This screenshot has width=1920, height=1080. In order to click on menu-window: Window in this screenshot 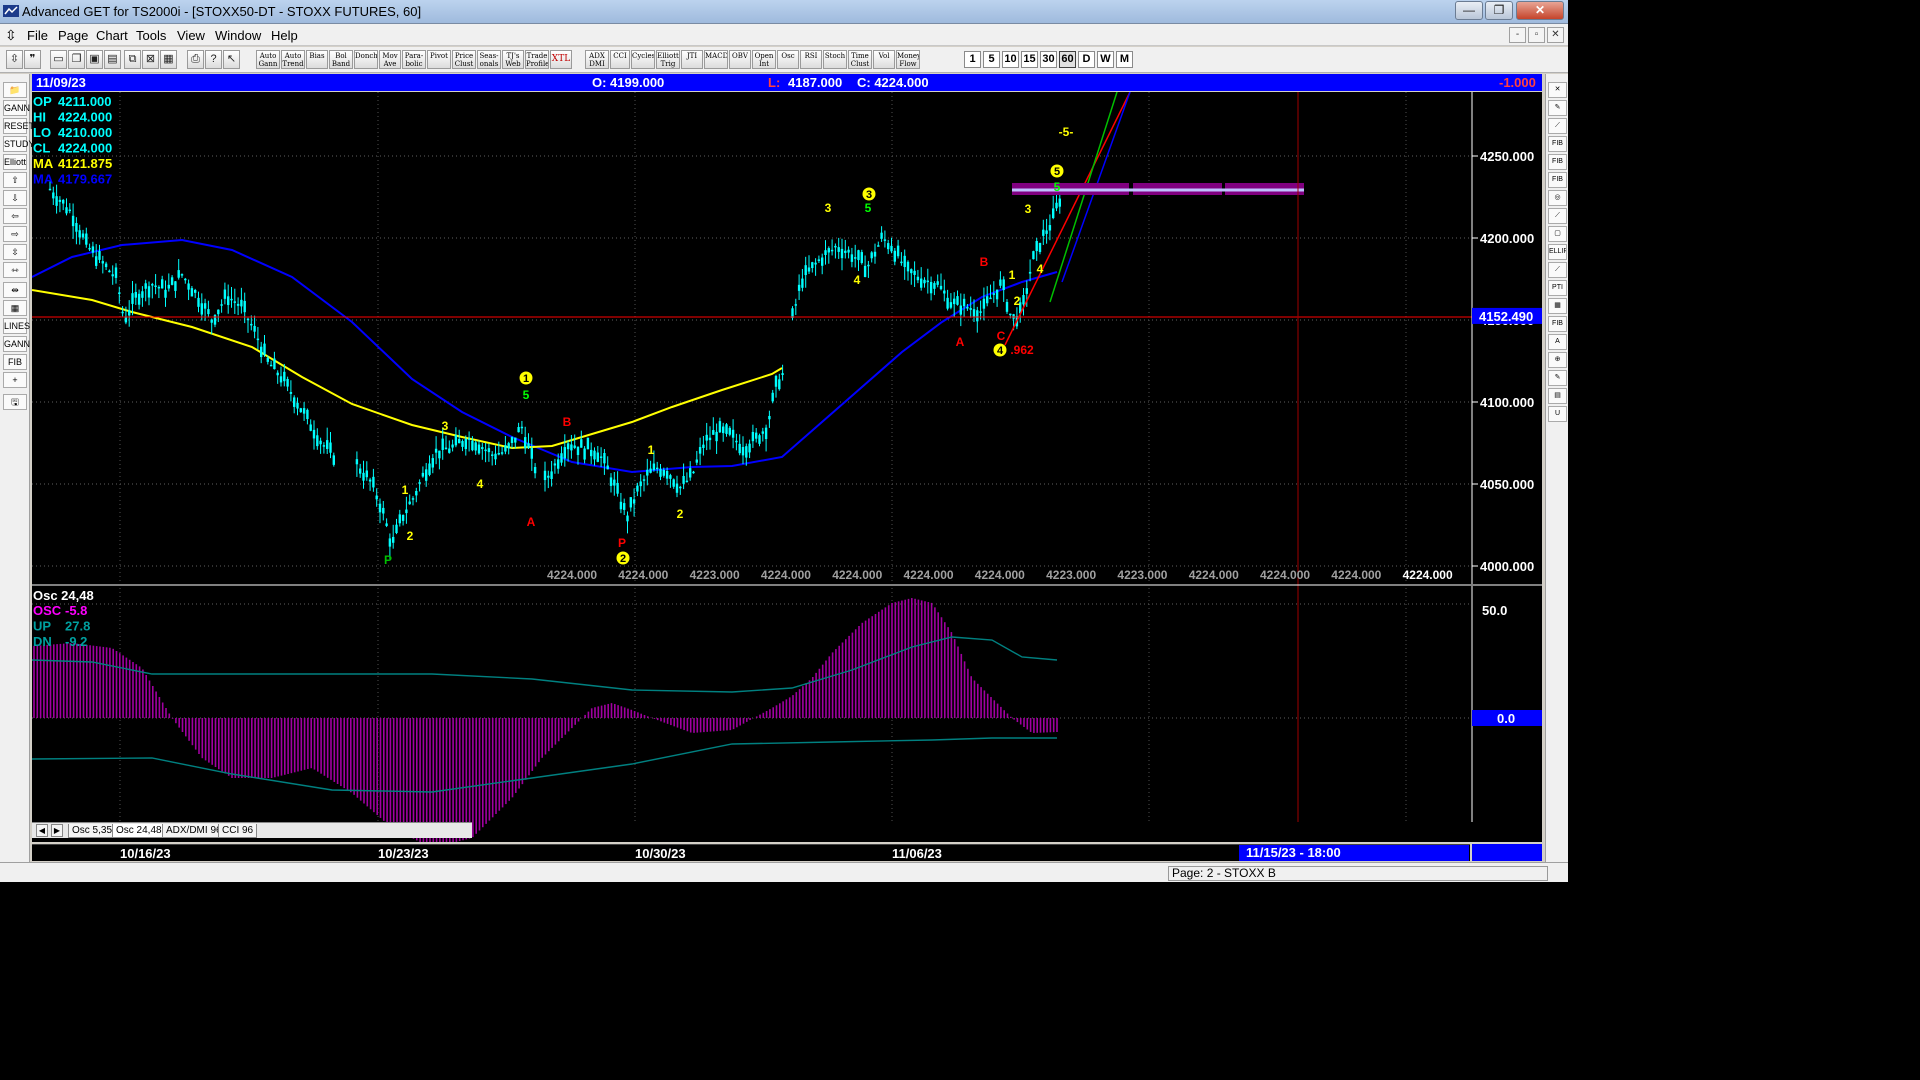, I will do `click(238, 35)`.